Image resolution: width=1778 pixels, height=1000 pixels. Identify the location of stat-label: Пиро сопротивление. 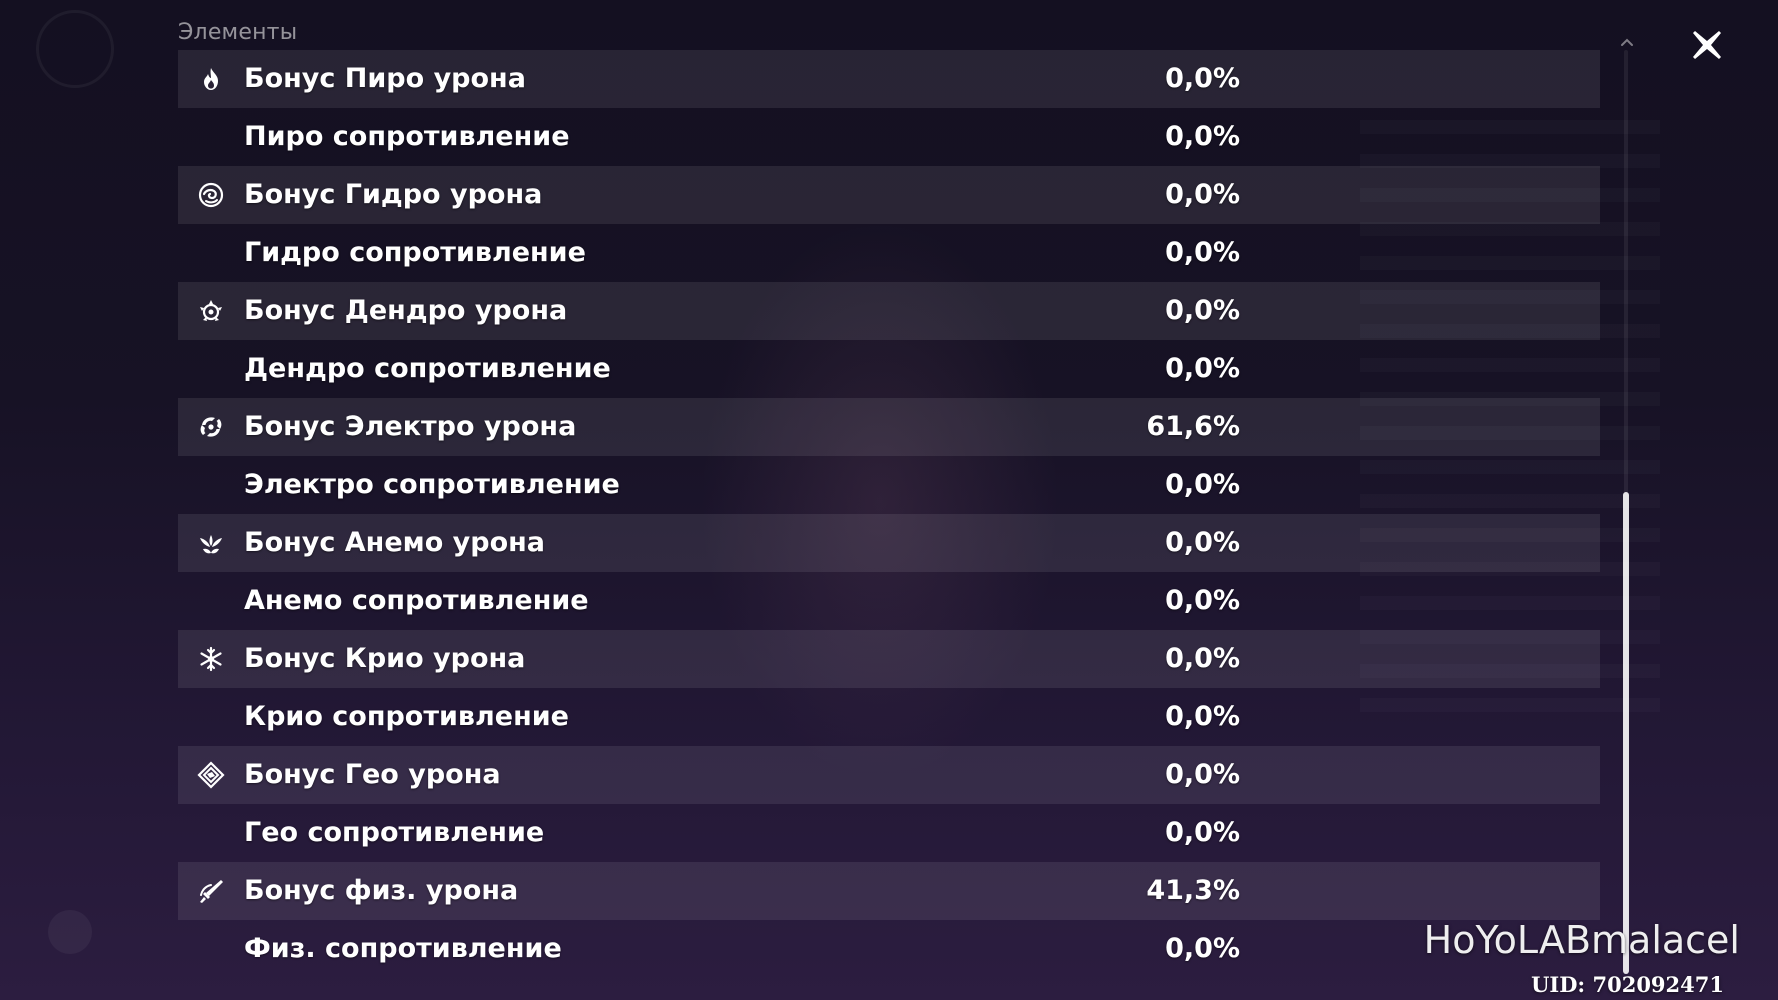
(407, 136).